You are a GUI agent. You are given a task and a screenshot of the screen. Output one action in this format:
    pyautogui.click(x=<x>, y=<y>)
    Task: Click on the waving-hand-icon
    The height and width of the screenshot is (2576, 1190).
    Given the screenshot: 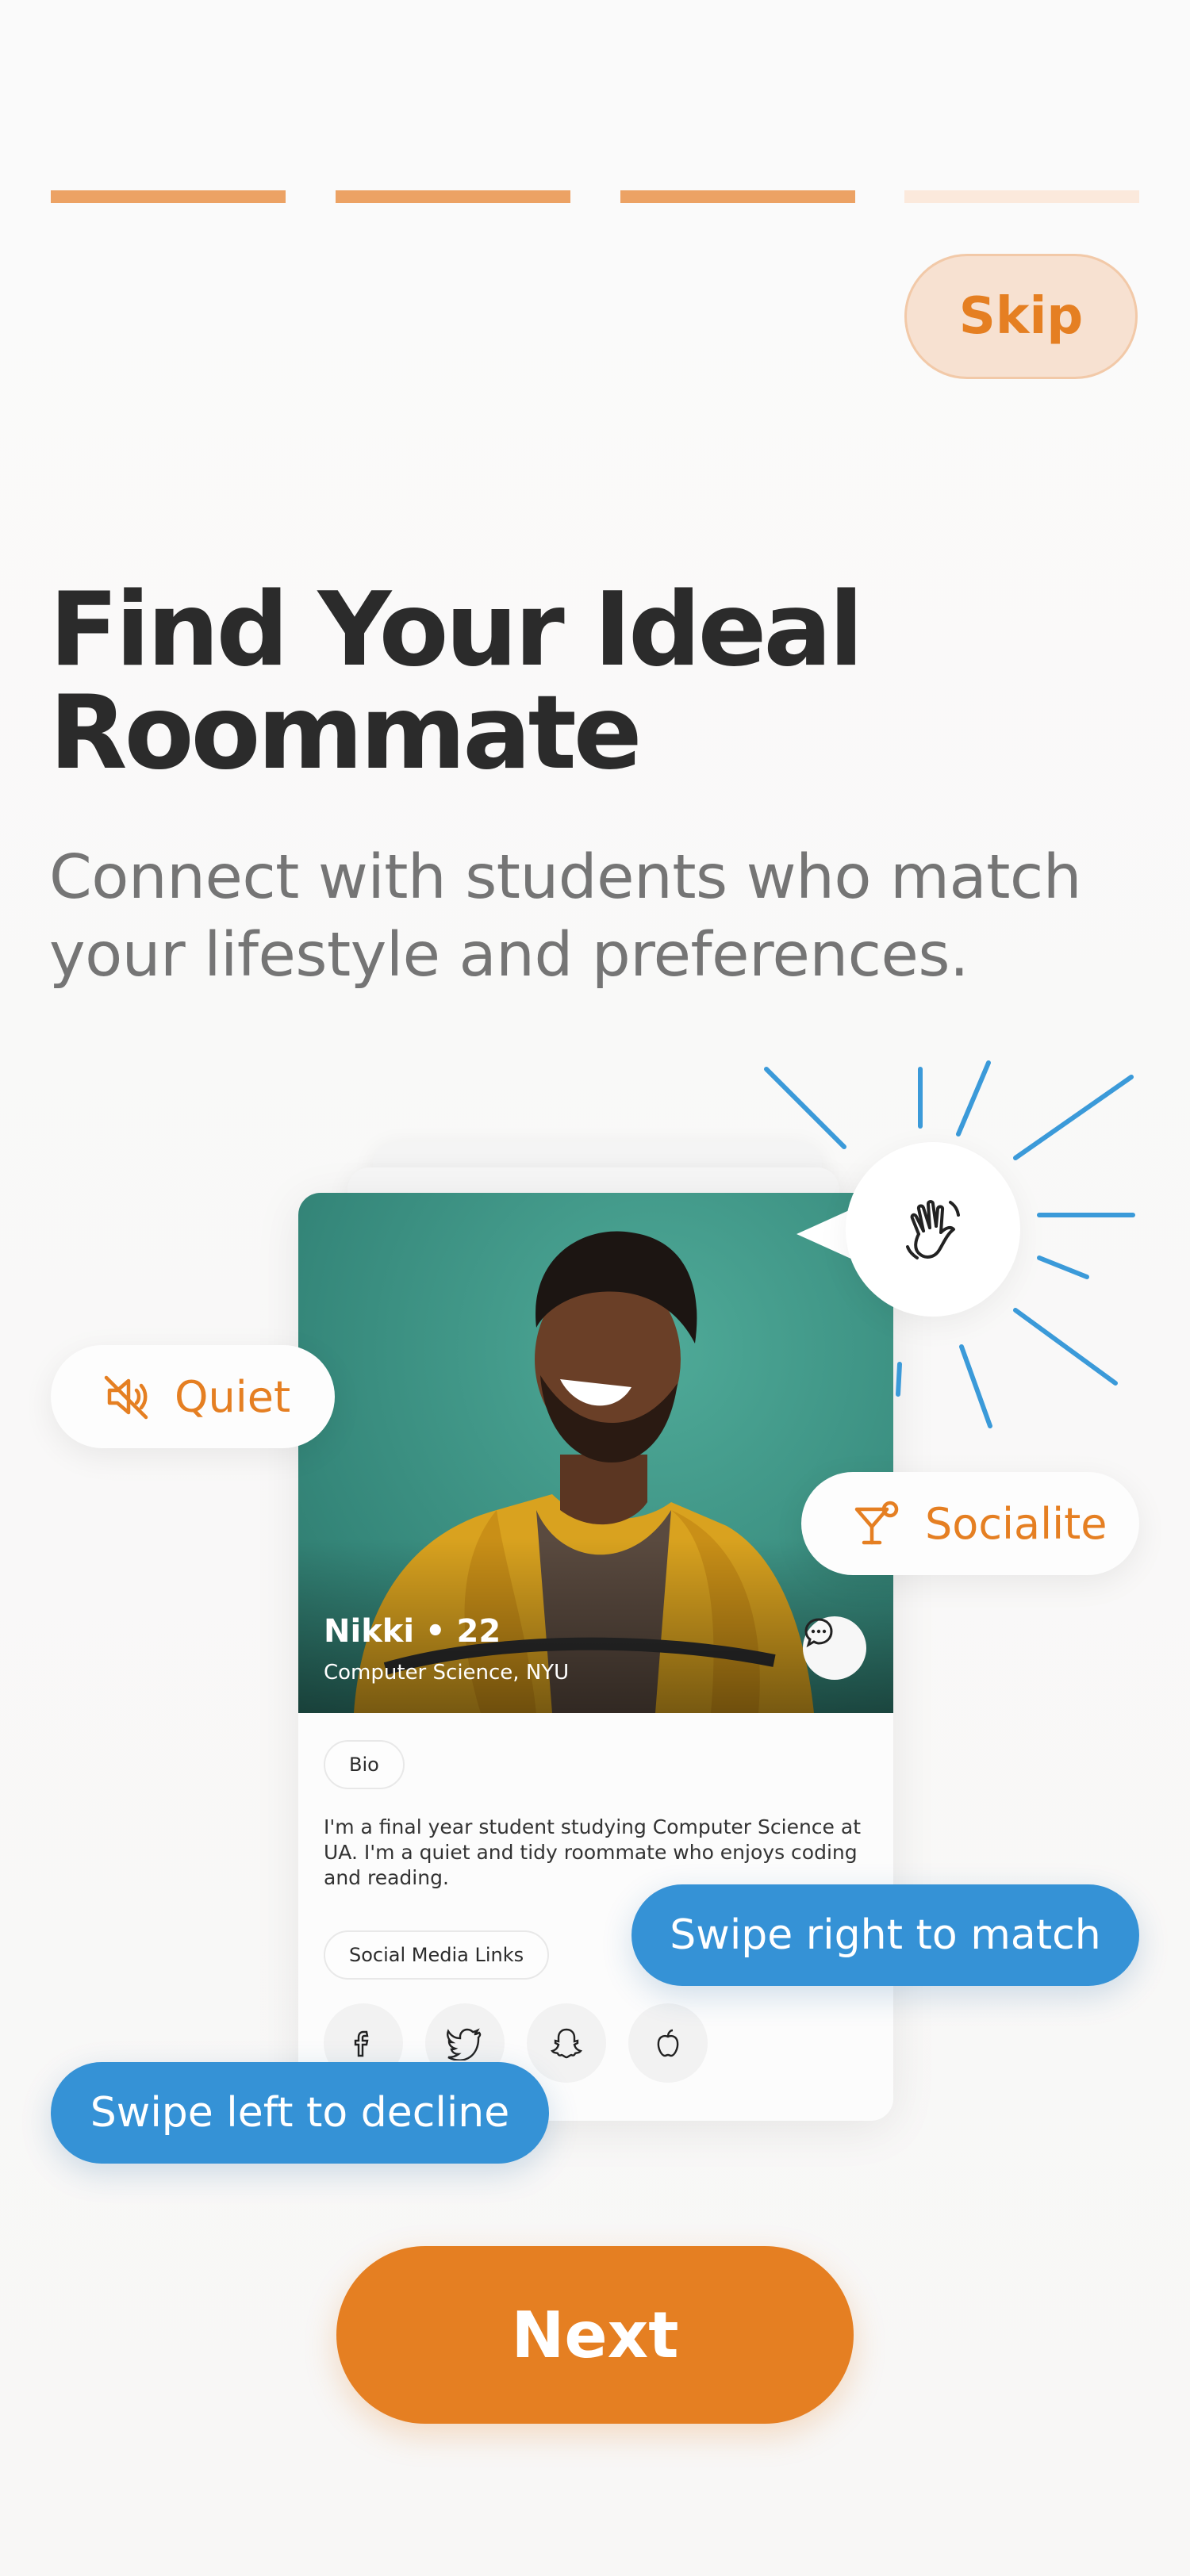 What is the action you would take?
    pyautogui.click(x=933, y=1230)
    